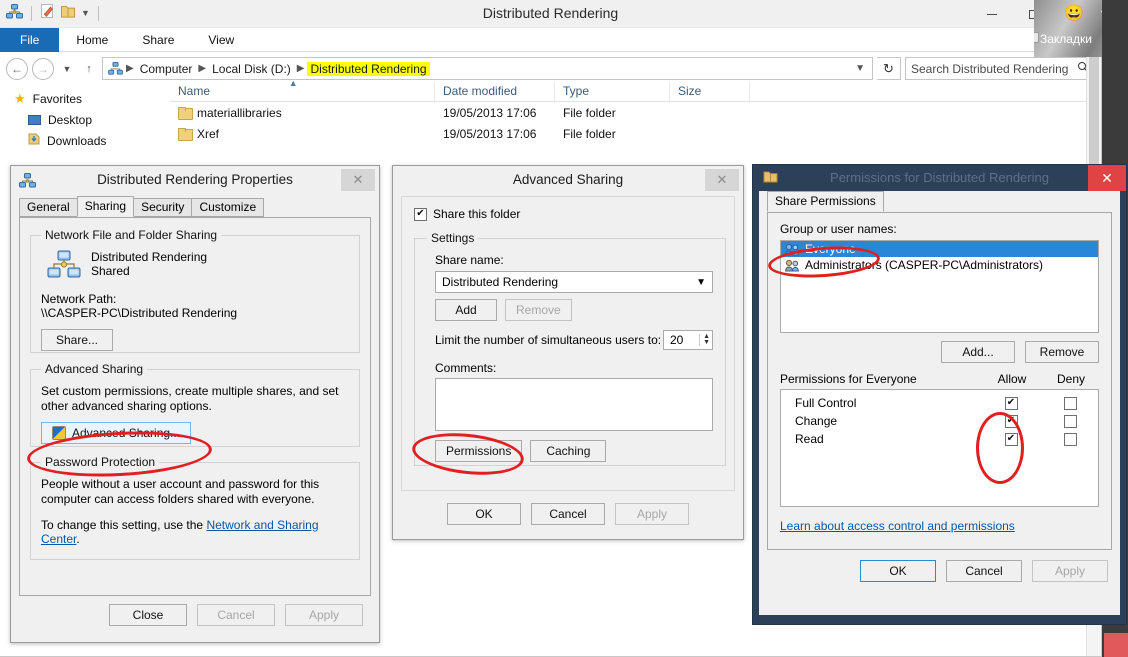 This screenshot has height=657, width=1128. What do you see at coordinates (701, 282) in the screenshot?
I see `chevron-down-icon: ▼` at bounding box center [701, 282].